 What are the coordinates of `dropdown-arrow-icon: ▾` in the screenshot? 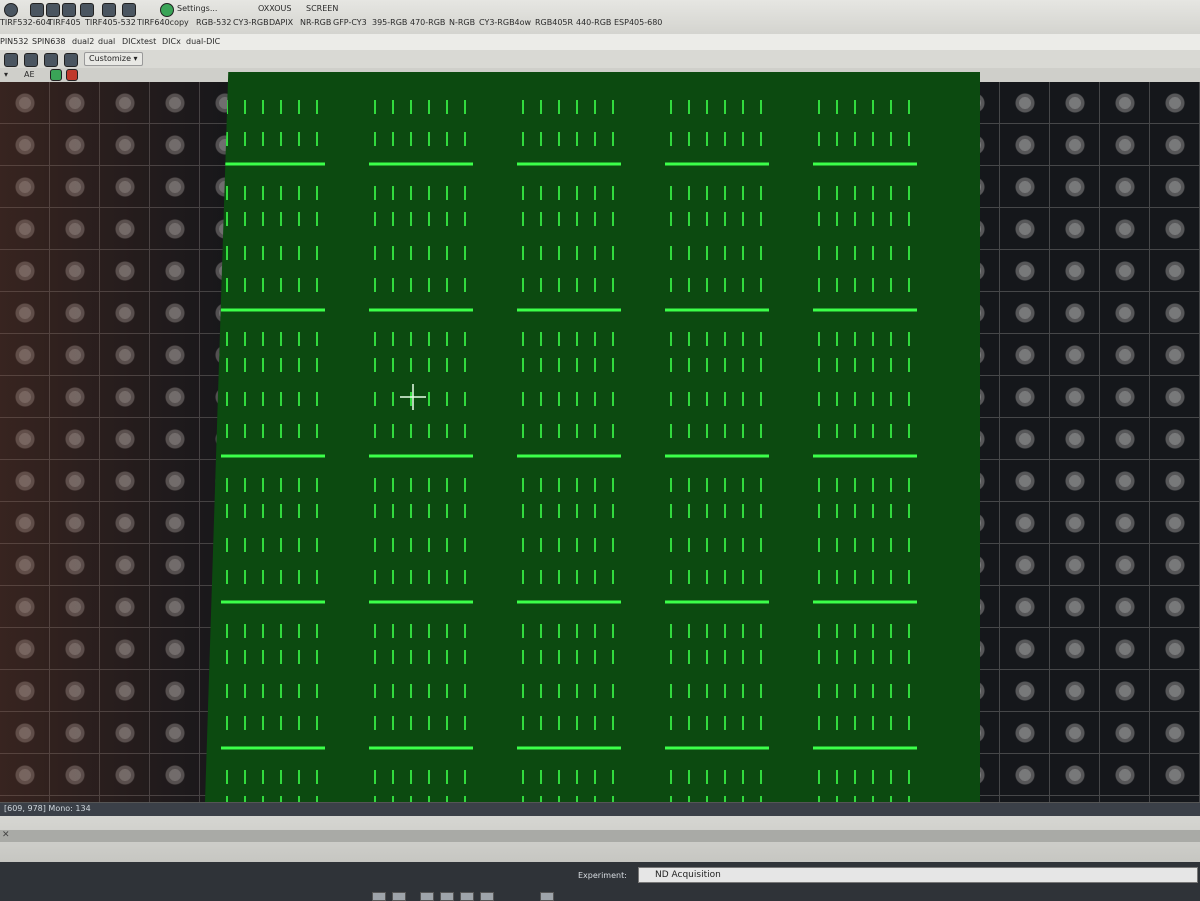 It's located at (6, 74).